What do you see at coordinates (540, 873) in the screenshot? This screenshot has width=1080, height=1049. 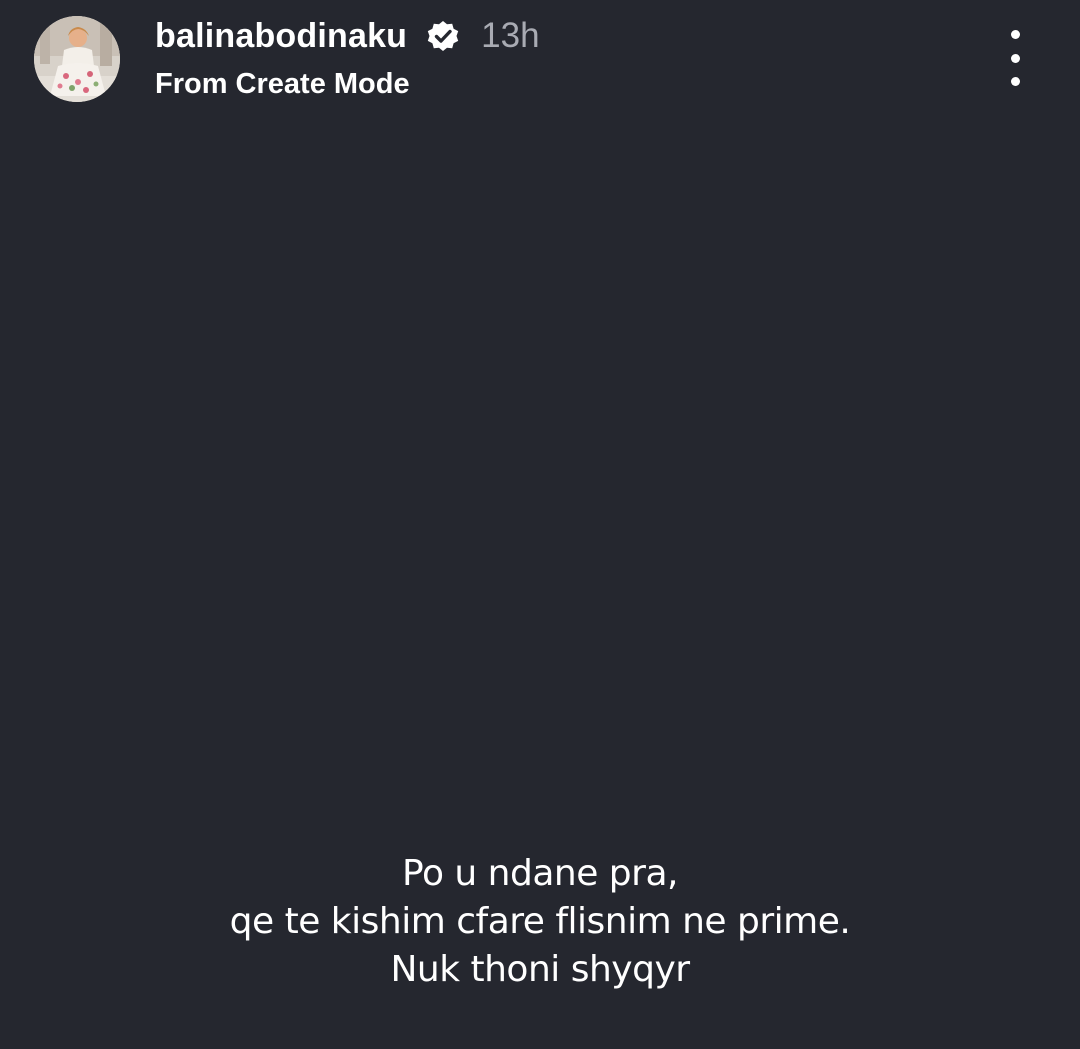 I see `caption-line: Po u ndane pra,` at bounding box center [540, 873].